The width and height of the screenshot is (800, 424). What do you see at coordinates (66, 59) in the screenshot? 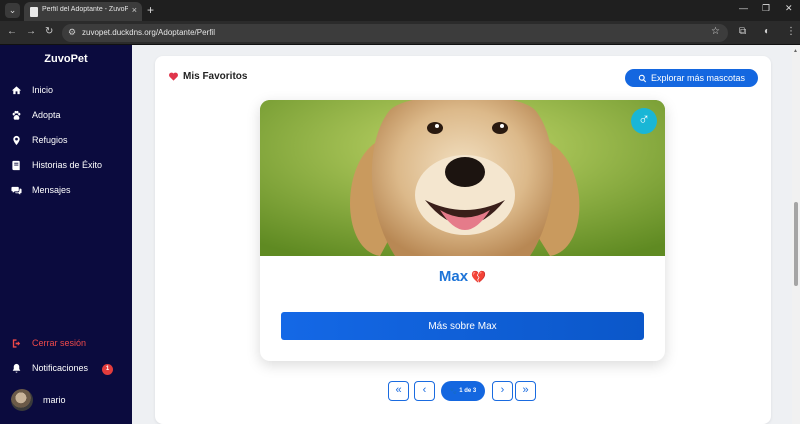
I see `brand-logo: ZuvoPet` at bounding box center [66, 59].